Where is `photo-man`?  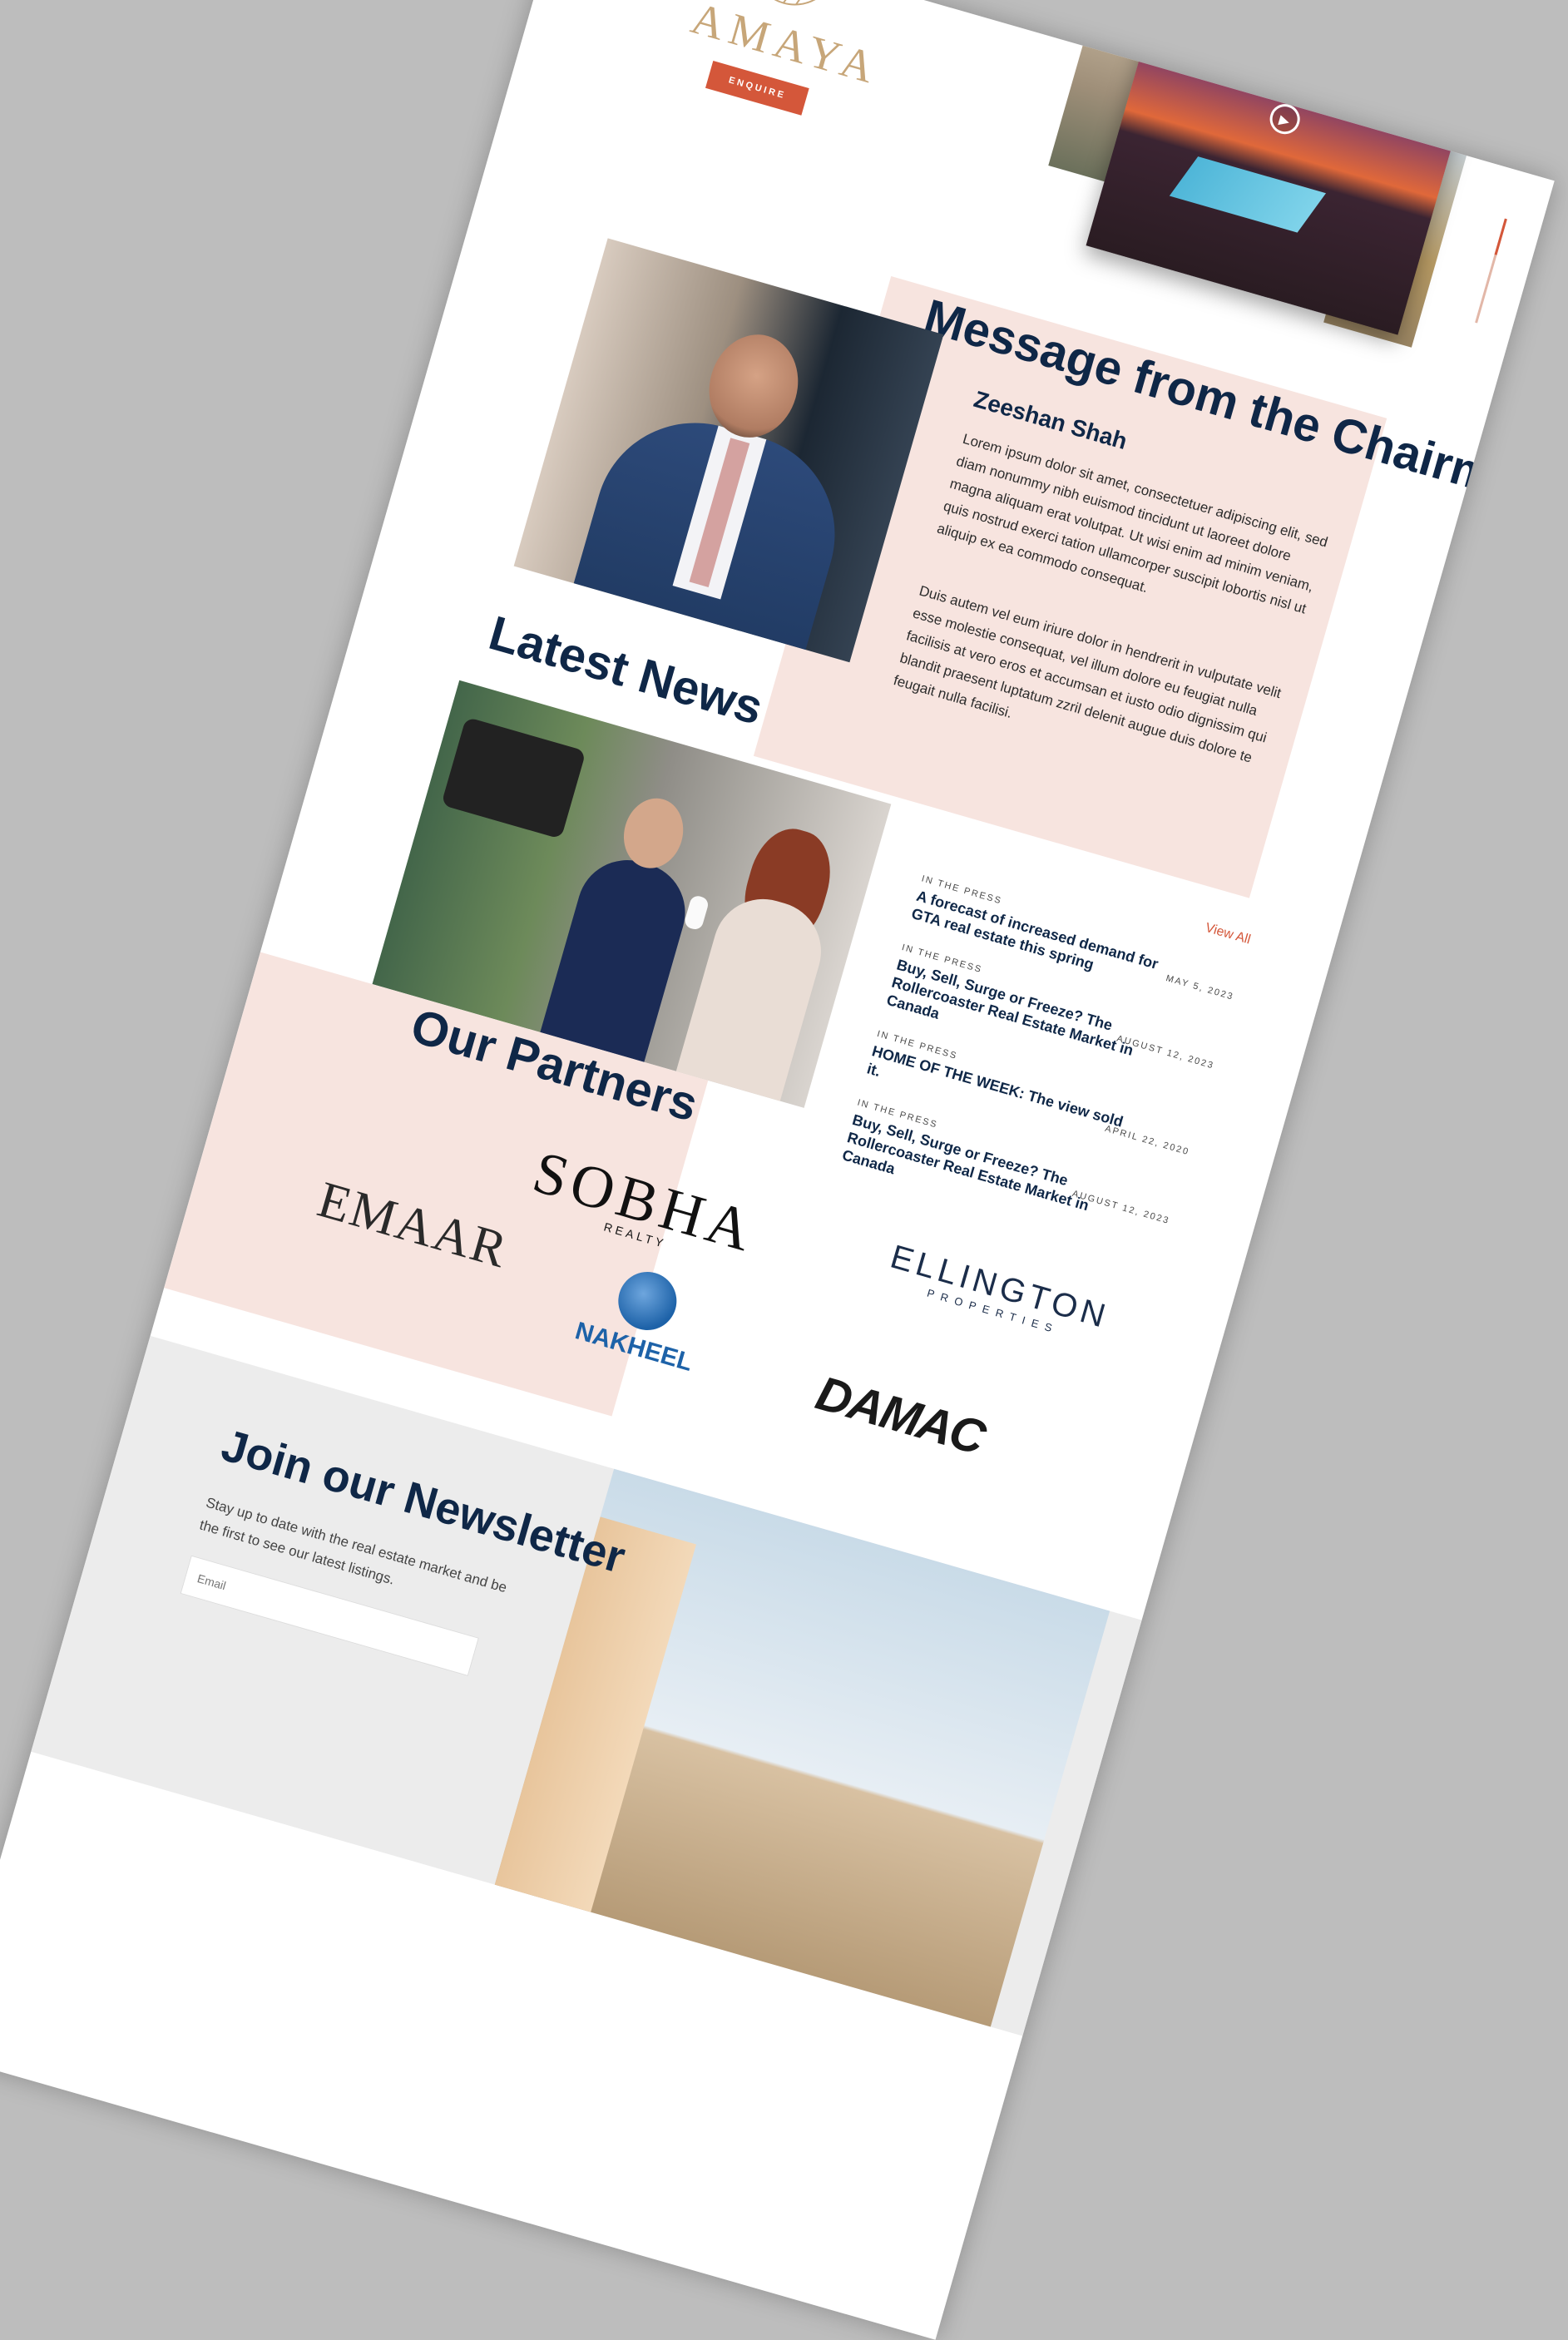
photo-man is located at coordinates (617, 959).